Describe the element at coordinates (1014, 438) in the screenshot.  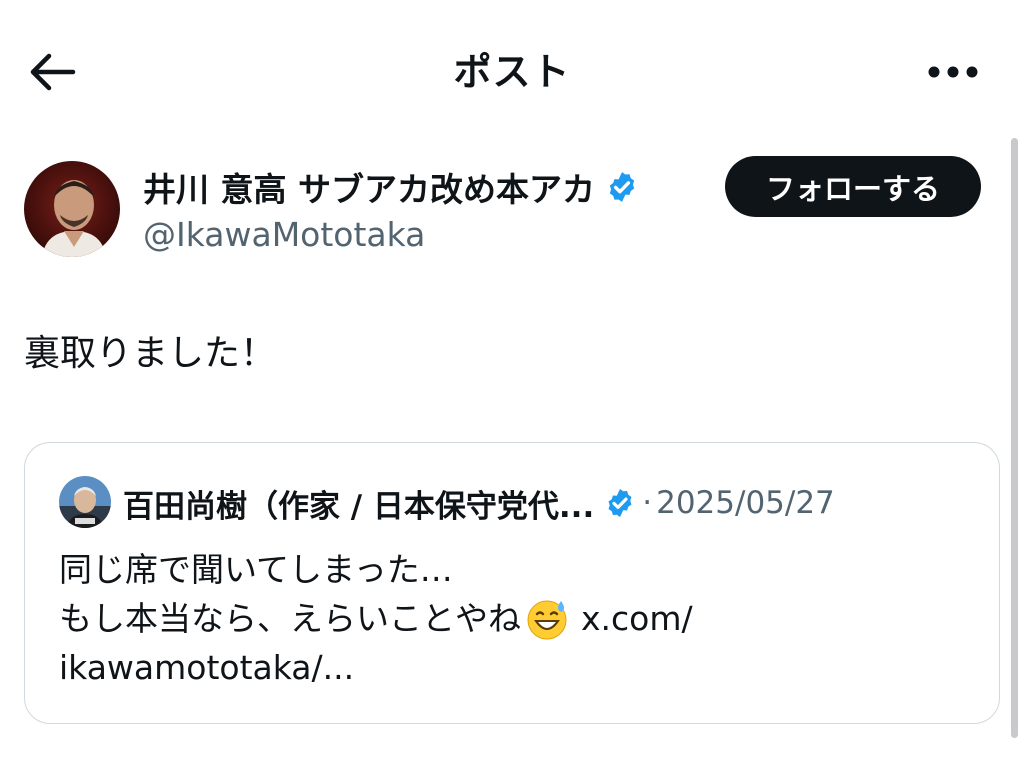
I see `scrollbar` at that location.